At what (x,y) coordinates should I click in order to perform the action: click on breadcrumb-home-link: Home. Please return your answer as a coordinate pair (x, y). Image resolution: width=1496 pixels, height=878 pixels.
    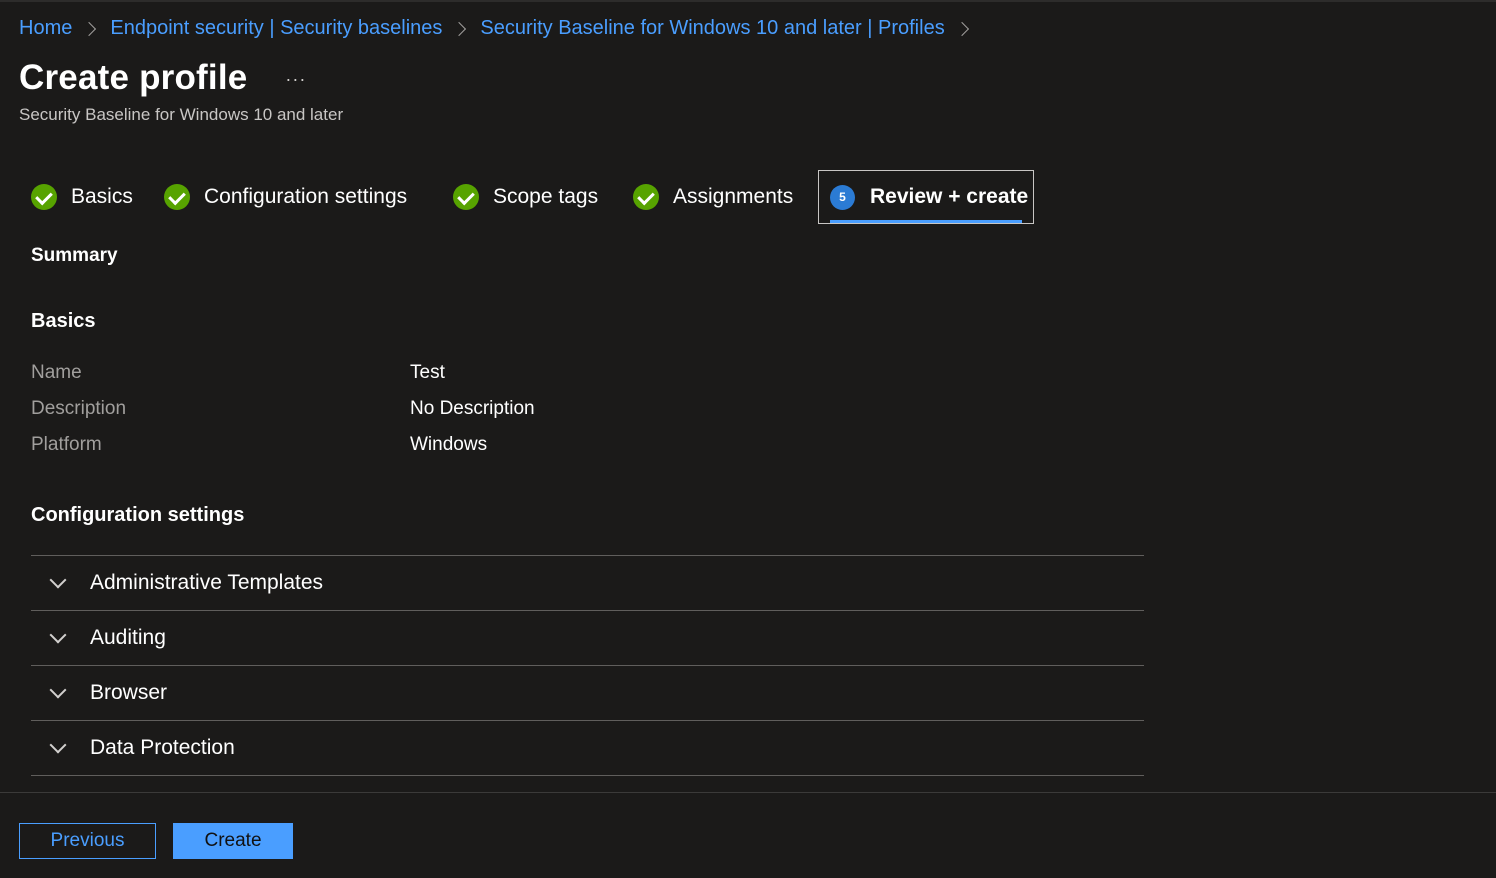
    Looking at the image, I should click on (45, 28).